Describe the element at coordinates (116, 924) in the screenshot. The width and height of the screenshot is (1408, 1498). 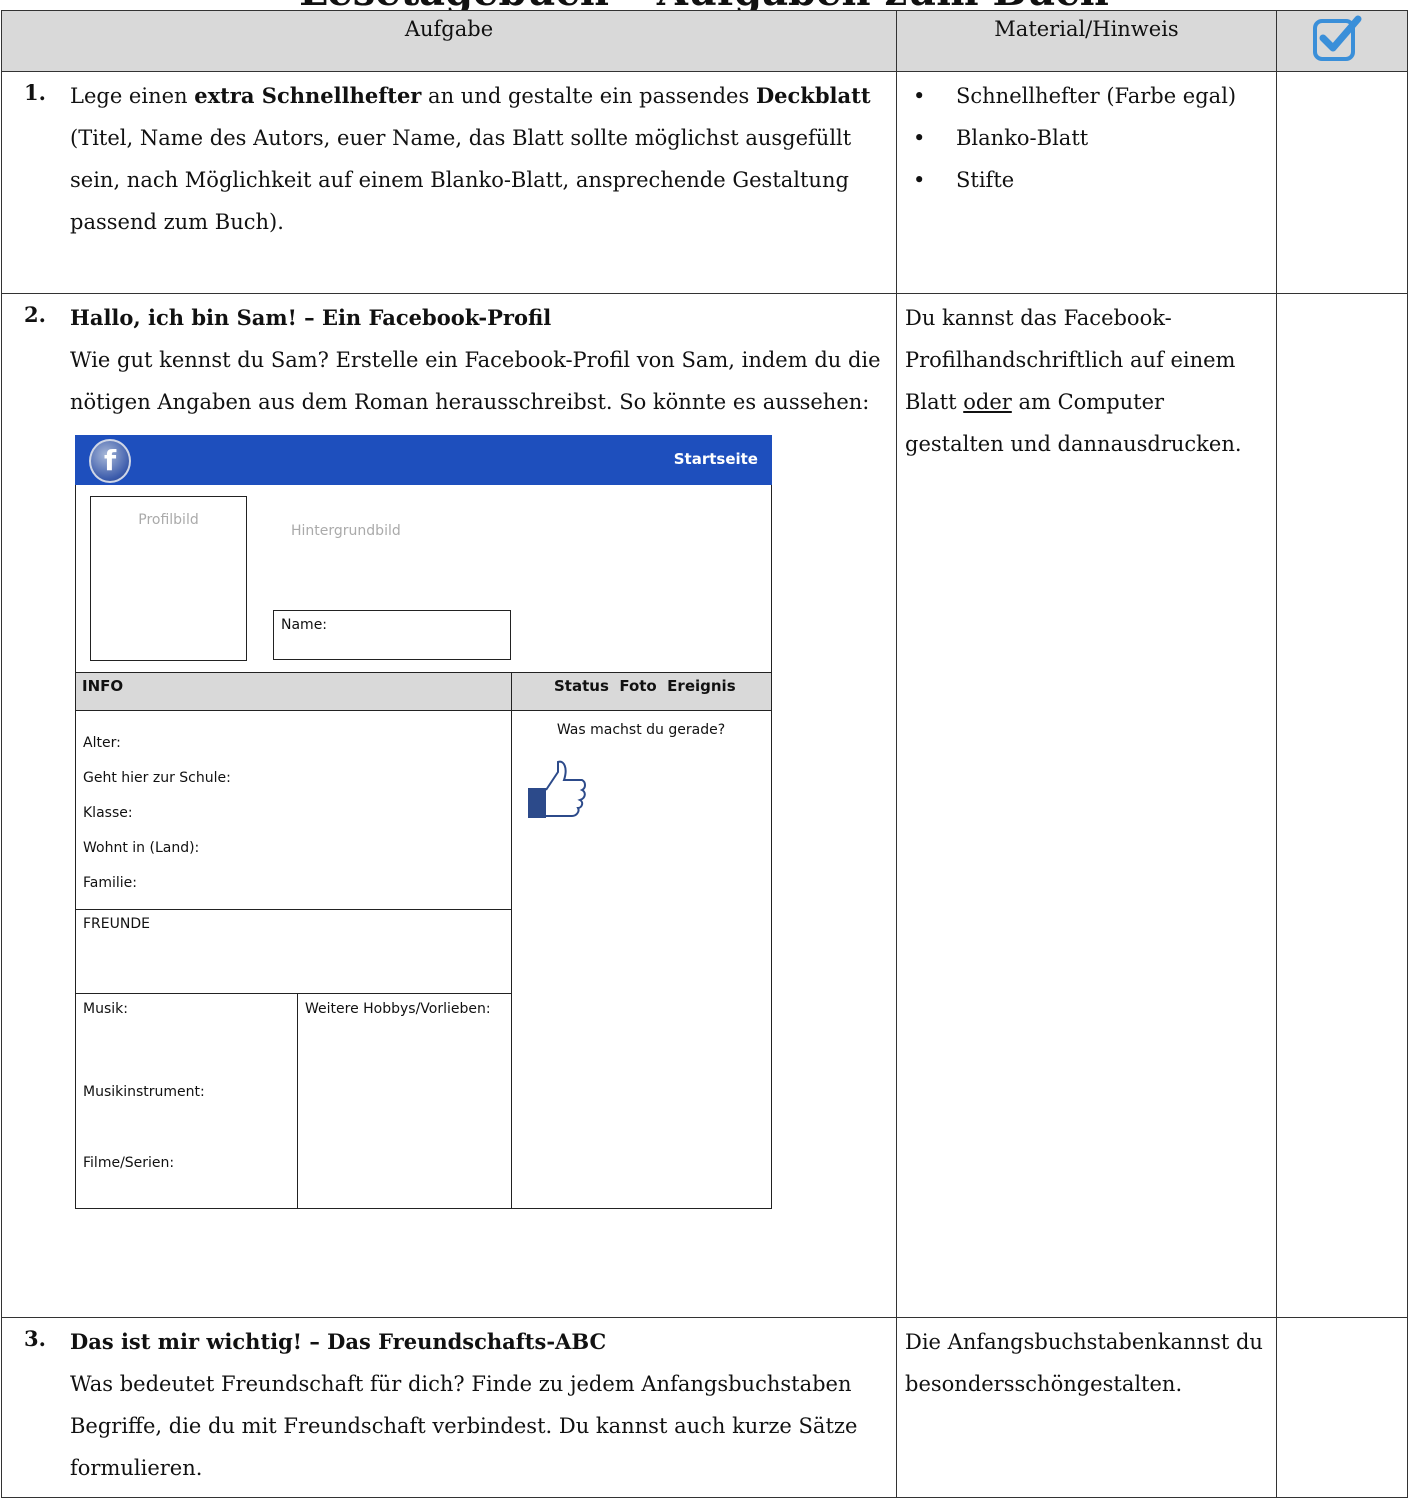
I see `fb-friends-heading: FREUNDE` at that location.